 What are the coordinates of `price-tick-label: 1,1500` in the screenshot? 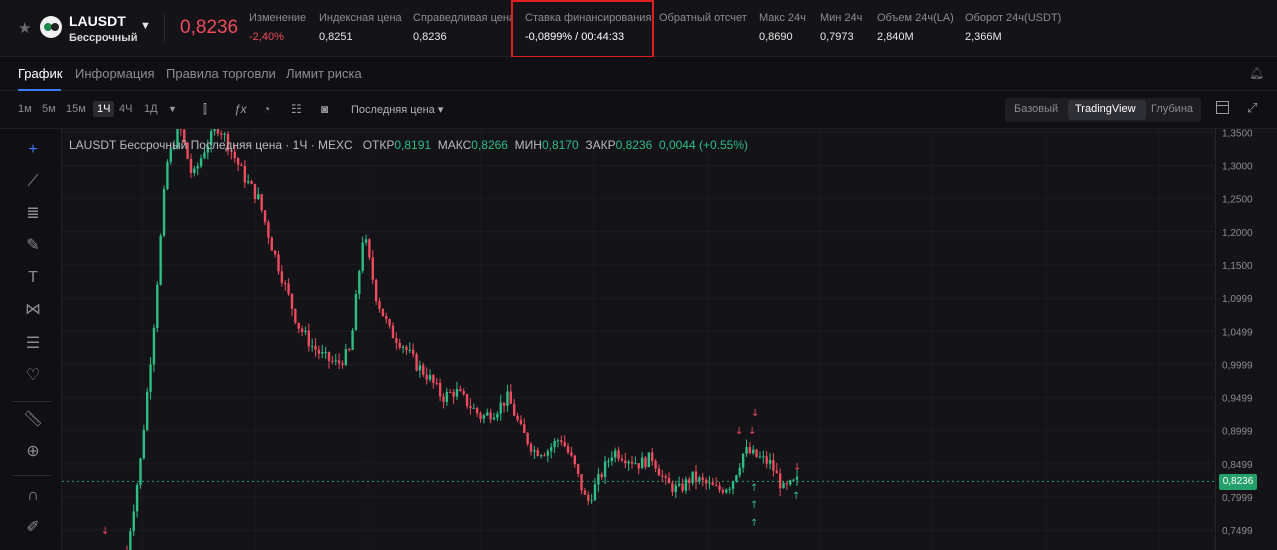 It's located at (1237, 266).